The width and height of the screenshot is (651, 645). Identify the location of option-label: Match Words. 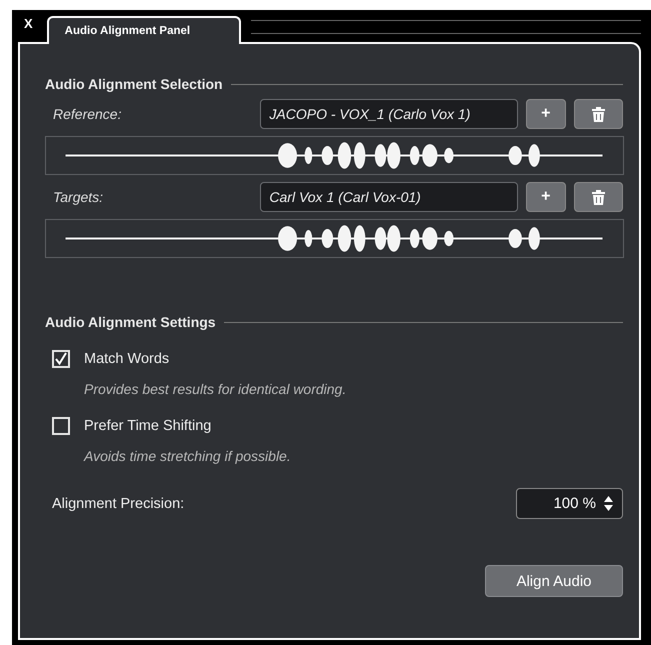
(127, 359).